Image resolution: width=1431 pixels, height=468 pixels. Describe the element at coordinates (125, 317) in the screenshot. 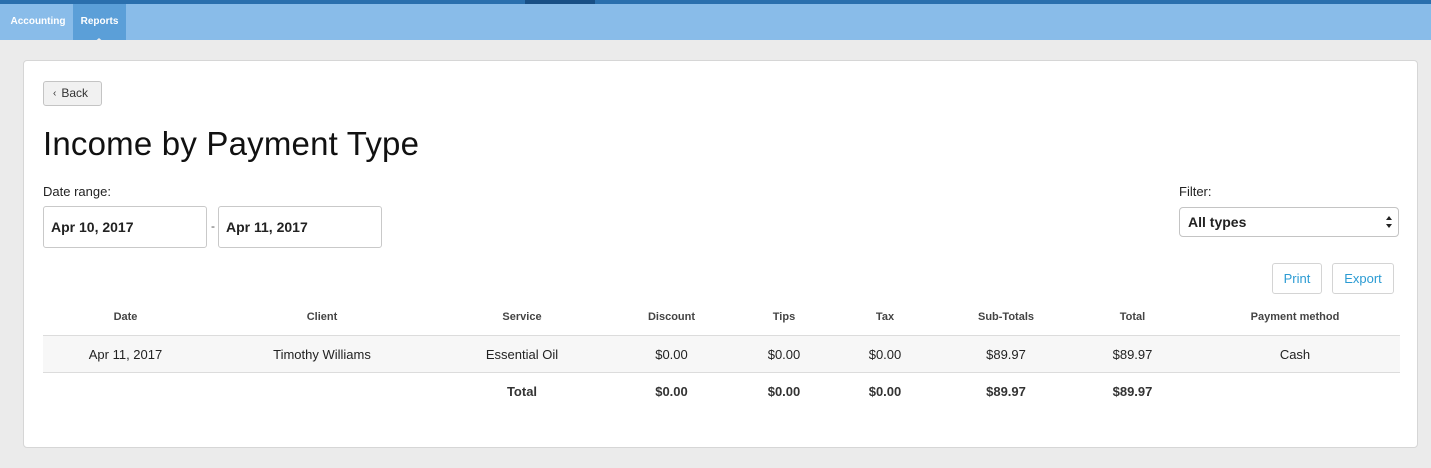

I see `column-header: Date` at that location.